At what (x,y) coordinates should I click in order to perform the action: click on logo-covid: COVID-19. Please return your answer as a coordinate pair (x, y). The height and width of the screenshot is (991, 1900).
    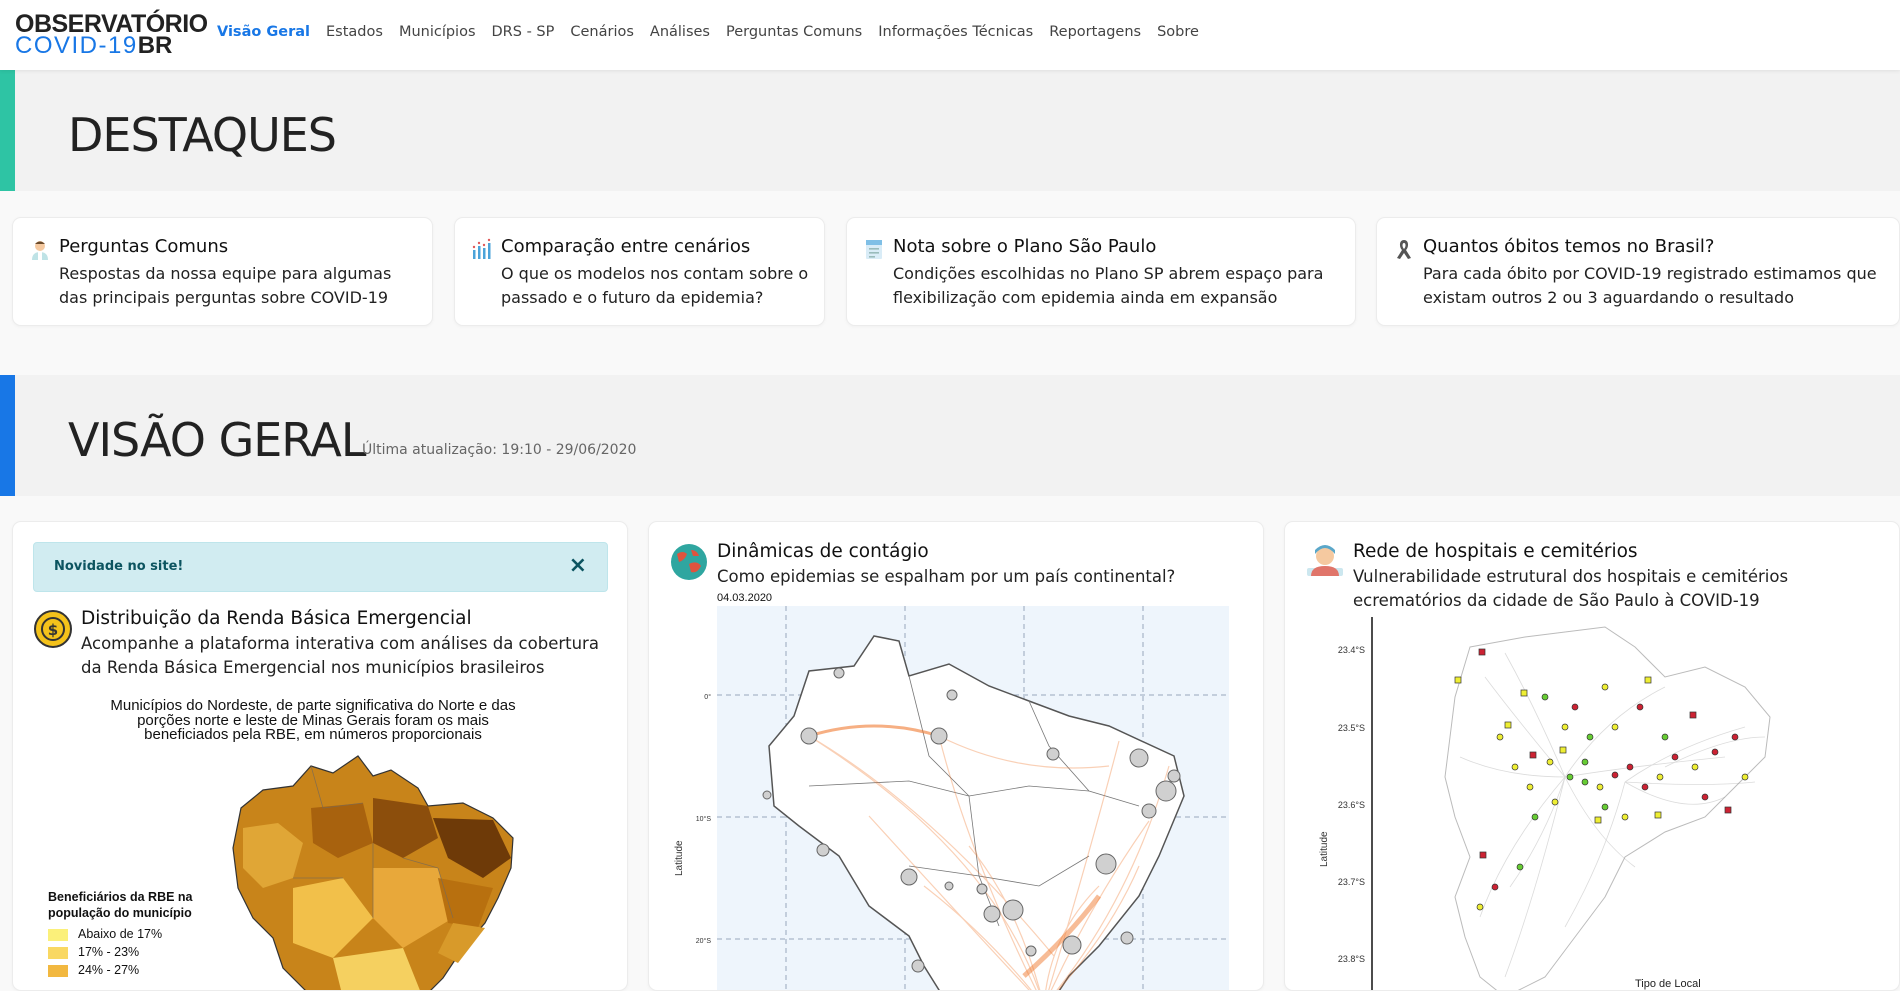
    Looking at the image, I should click on (76, 45).